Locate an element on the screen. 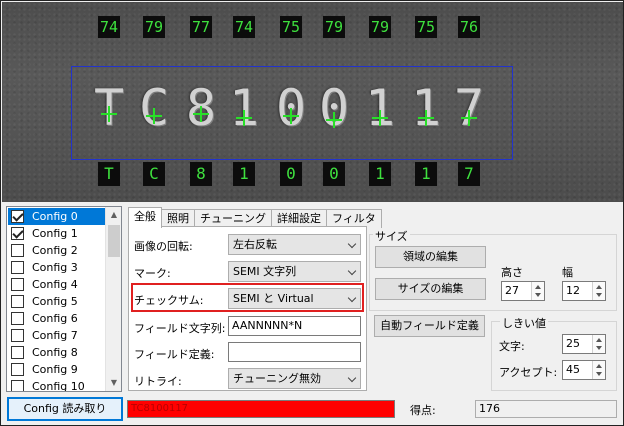 Image resolution: width=624 pixels, height=426 pixels. read-char: 7 is located at coordinates (469, 174).